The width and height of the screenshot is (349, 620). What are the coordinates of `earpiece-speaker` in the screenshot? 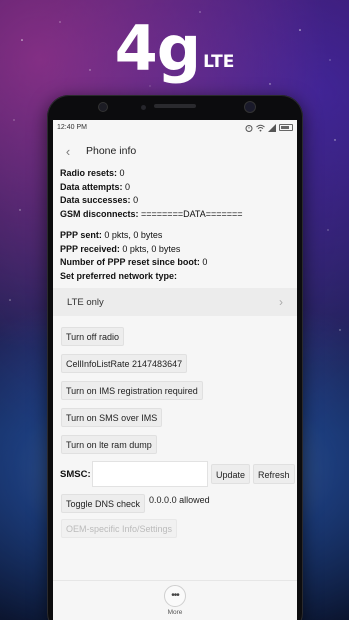 It's located at (175, 106).